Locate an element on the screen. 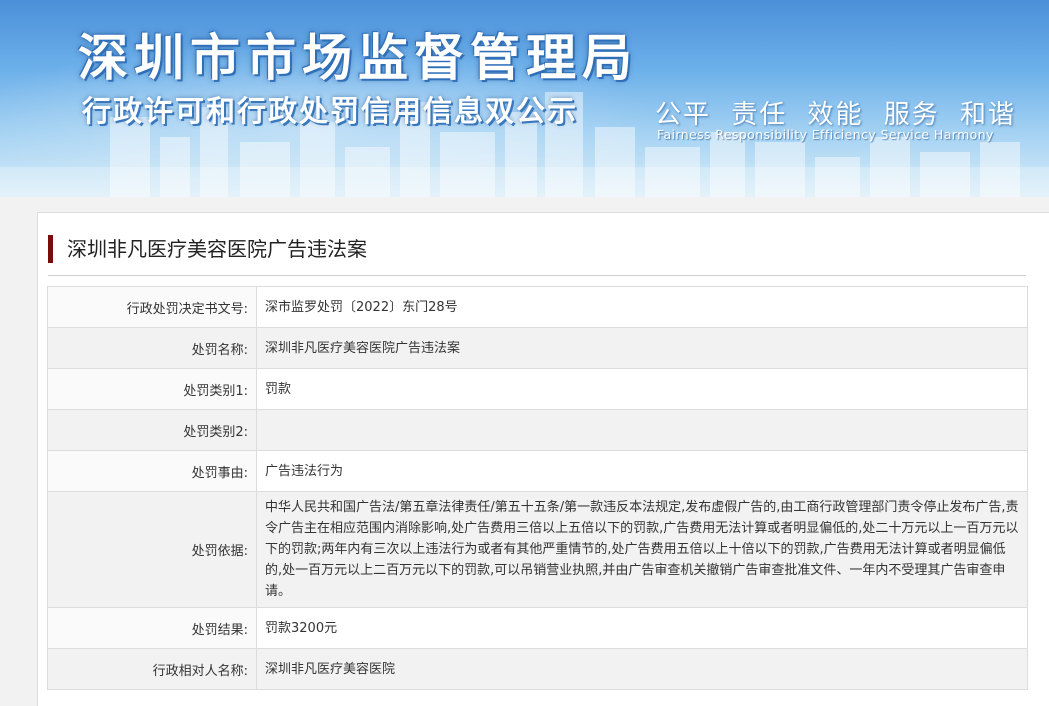 This screenshot has width=1049, height=706. table-row-decision-number: 行政处罚决定书文号: 深市监罗处罚〔2022〕东门28号 is located at coordinates (537, 307).